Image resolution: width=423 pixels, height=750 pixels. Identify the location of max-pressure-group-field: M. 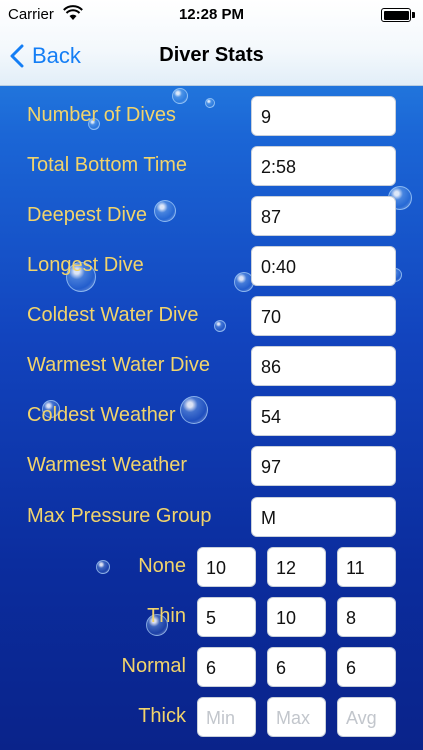
(323, 517).